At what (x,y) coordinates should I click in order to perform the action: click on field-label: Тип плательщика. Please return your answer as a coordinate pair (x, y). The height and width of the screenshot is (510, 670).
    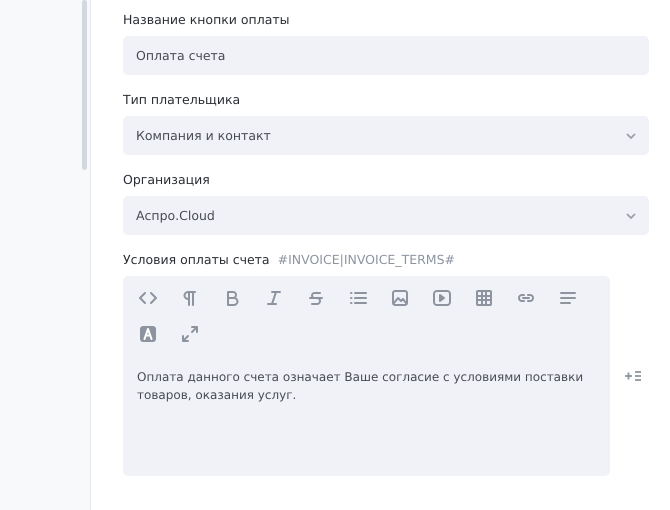
    Looking at the image, I should click on (182, 99).